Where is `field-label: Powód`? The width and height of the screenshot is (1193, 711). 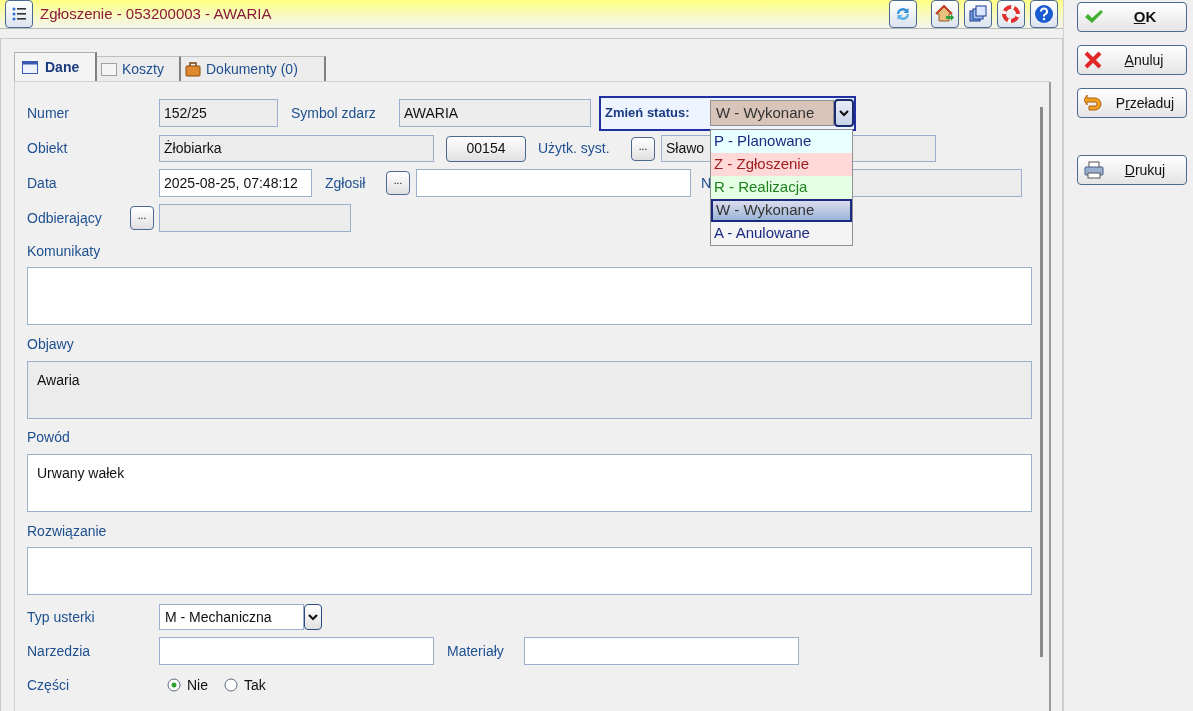 field-label: Powód is located at coordinates (49, 437).